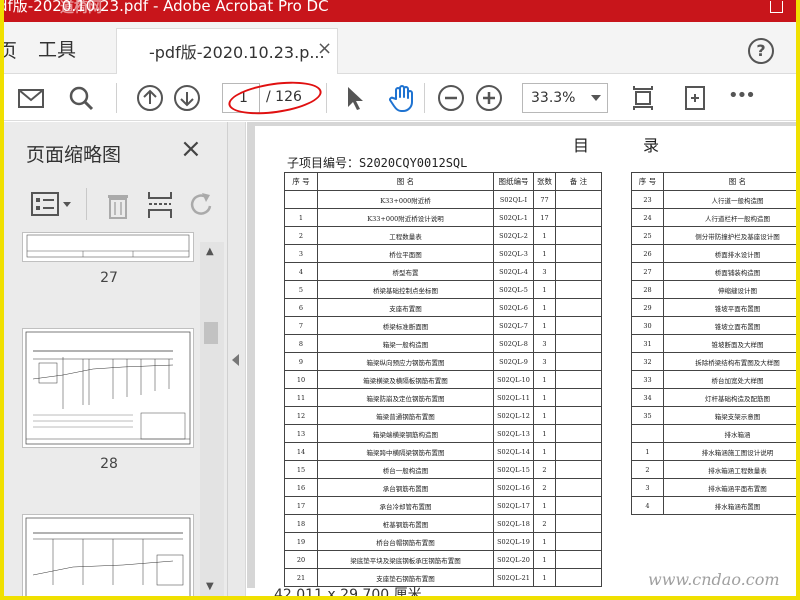 The image size is (800, 600). What do you see at coordinates (57, 48) in the screenshot?
I see `tab-tools: 工具` at bounding box center [57, 48].